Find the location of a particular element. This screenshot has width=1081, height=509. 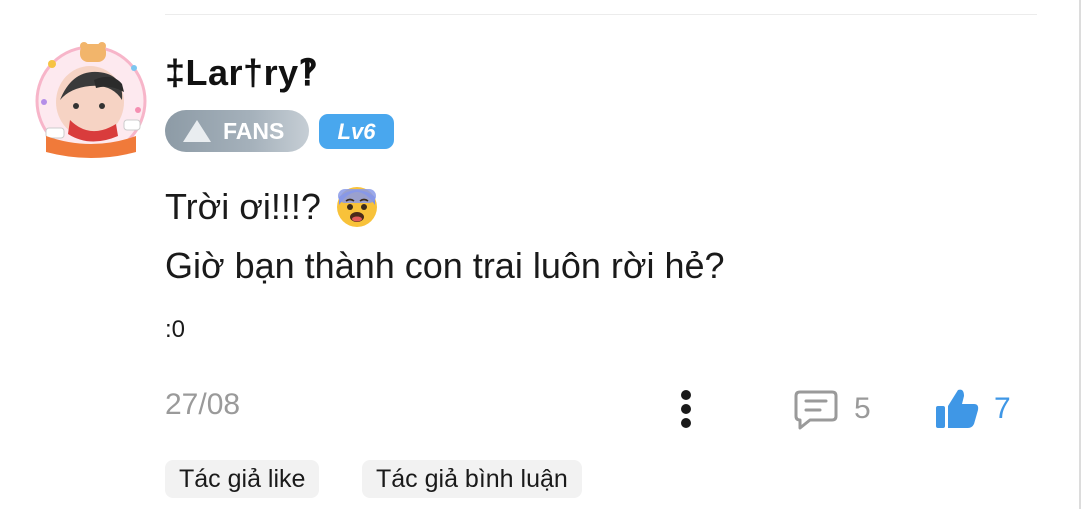

comment-line-1: Trời ơi!!!? is located at coordinates (272, 207).